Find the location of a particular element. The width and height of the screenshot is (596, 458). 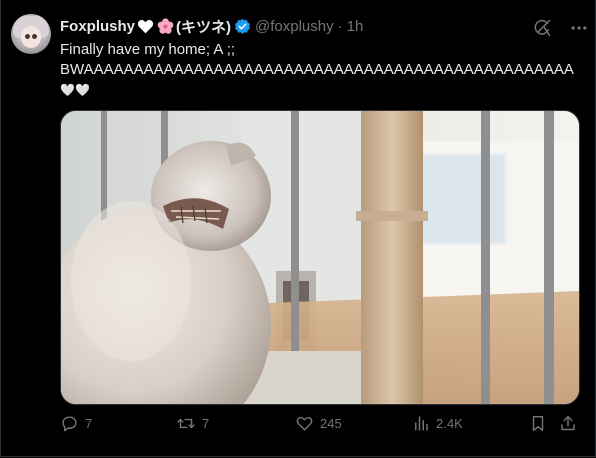

tweet-text-line-3: 🤍🤍 is located at coordinates (75, 90).